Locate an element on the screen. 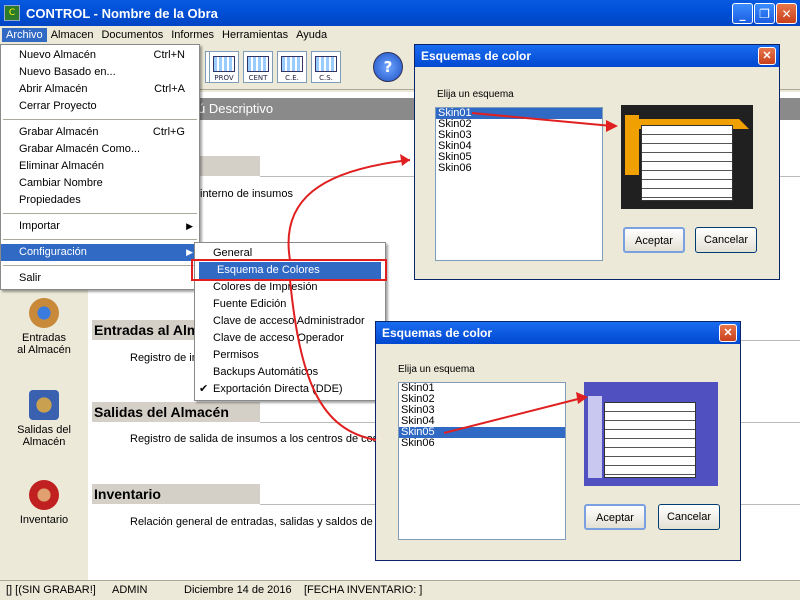 The height and width of the screenshot is (600, 800). title-bar: C CONTROL - Nombre de la Obra _ ❐ ✕ is located at coordinates (400, 13).